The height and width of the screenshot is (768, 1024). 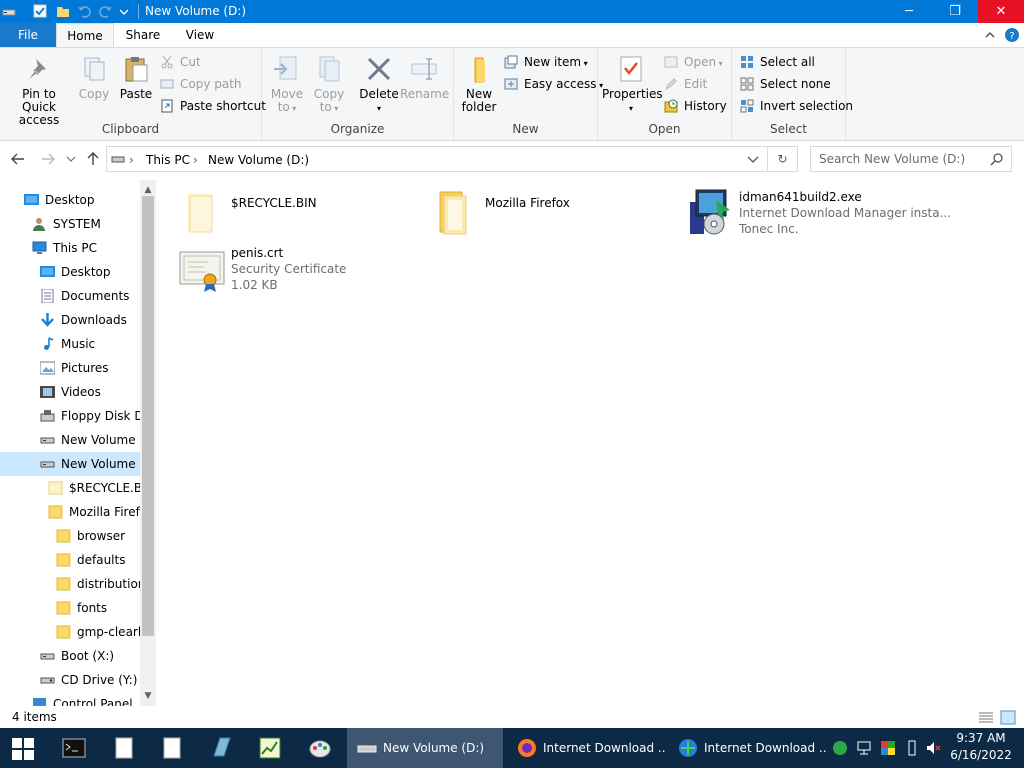 I want to click on tab-share: Share, so click(x=143, y=35).